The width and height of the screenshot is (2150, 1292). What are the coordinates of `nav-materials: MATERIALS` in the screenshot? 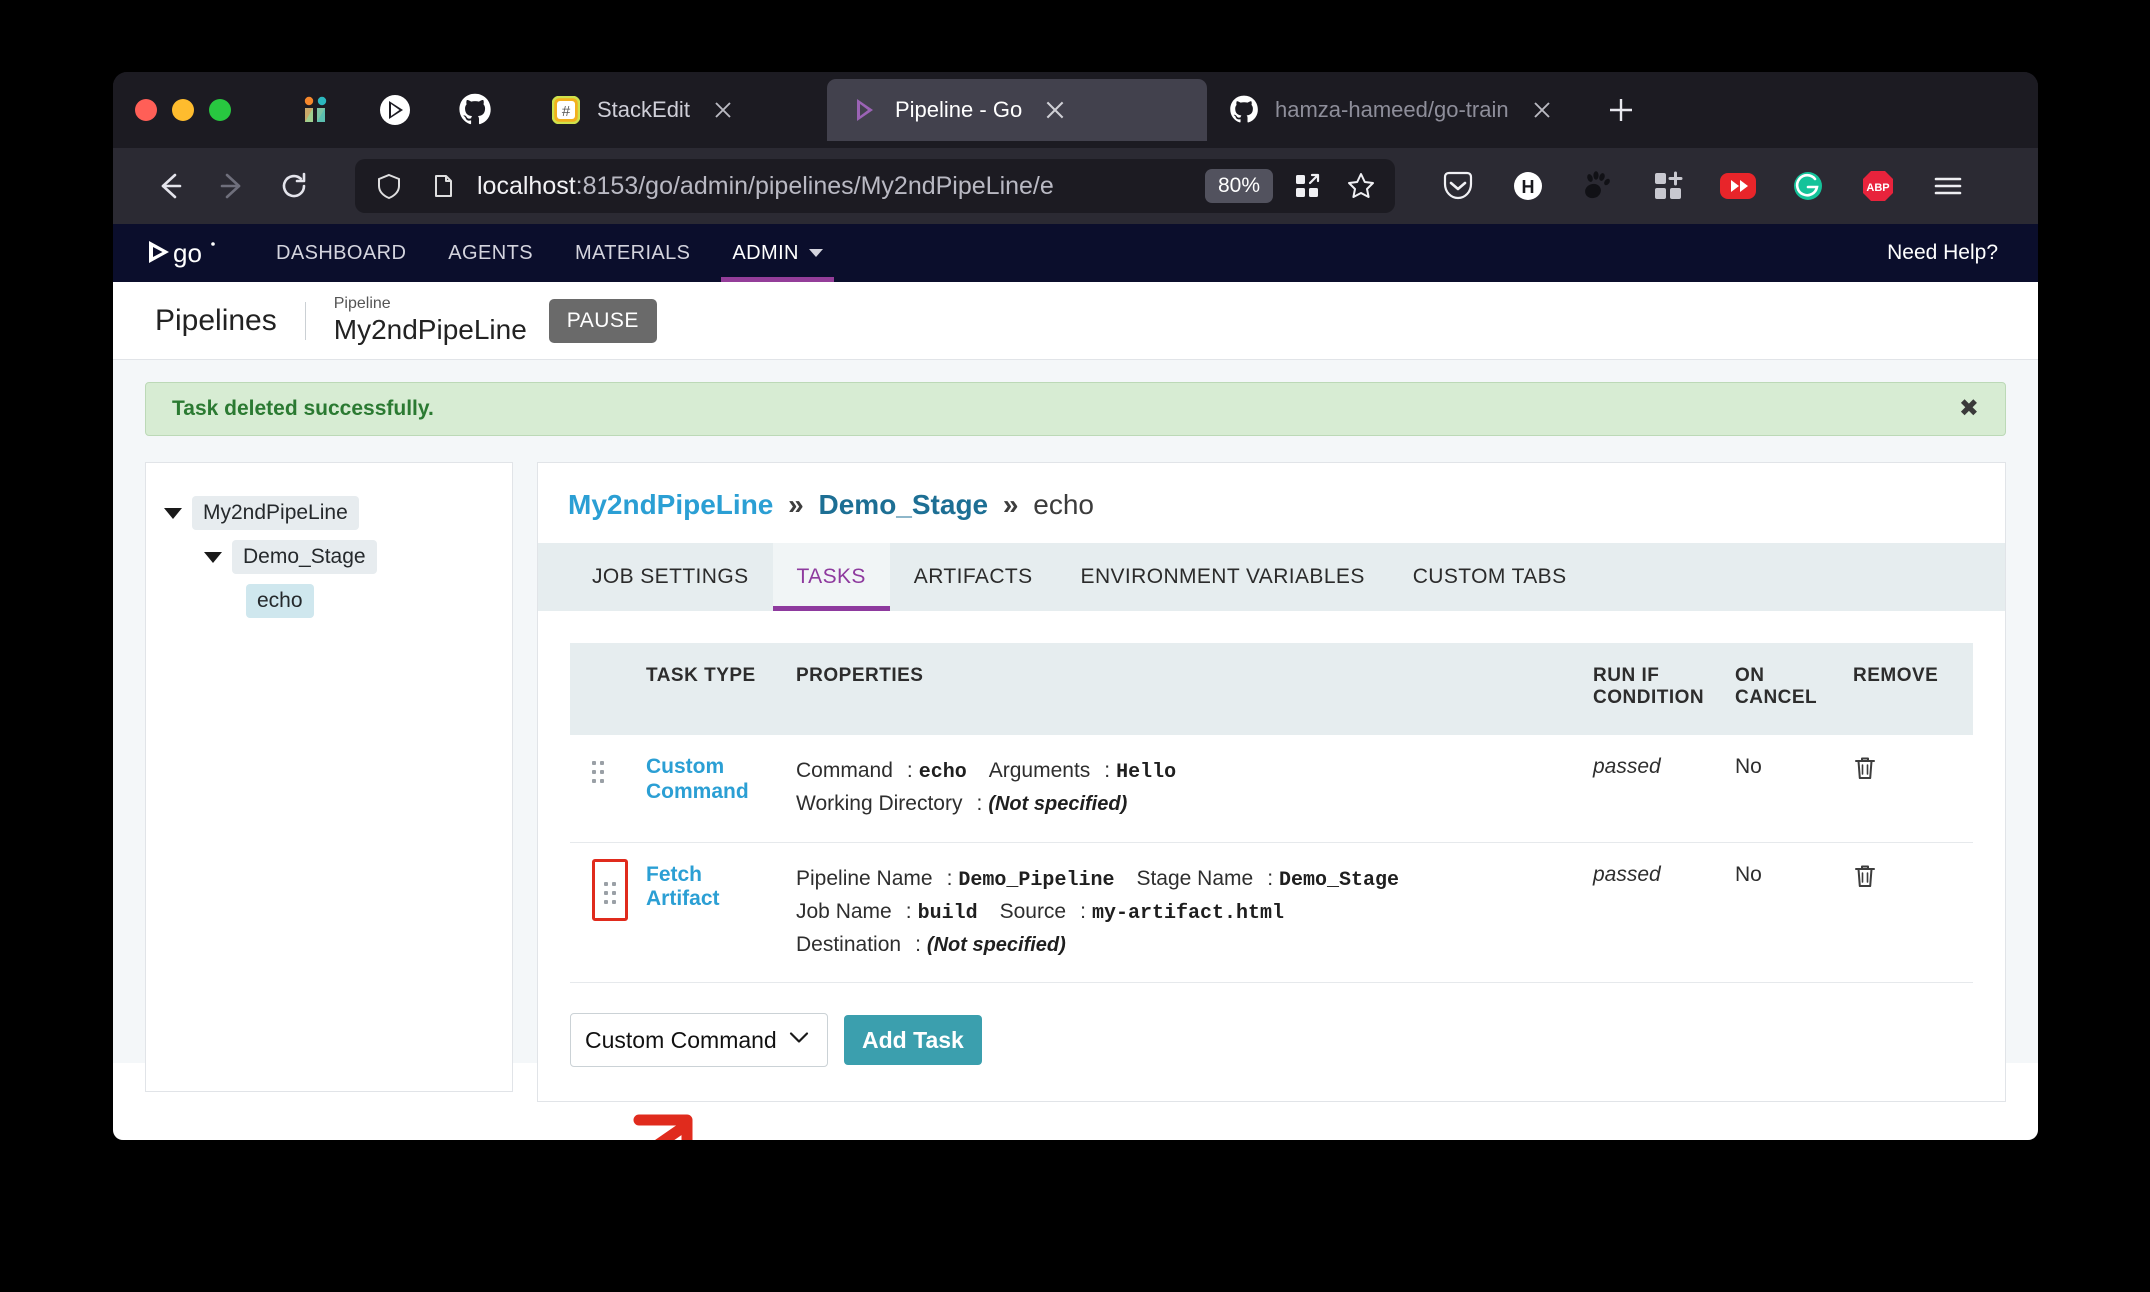 It's located at (632, 253).